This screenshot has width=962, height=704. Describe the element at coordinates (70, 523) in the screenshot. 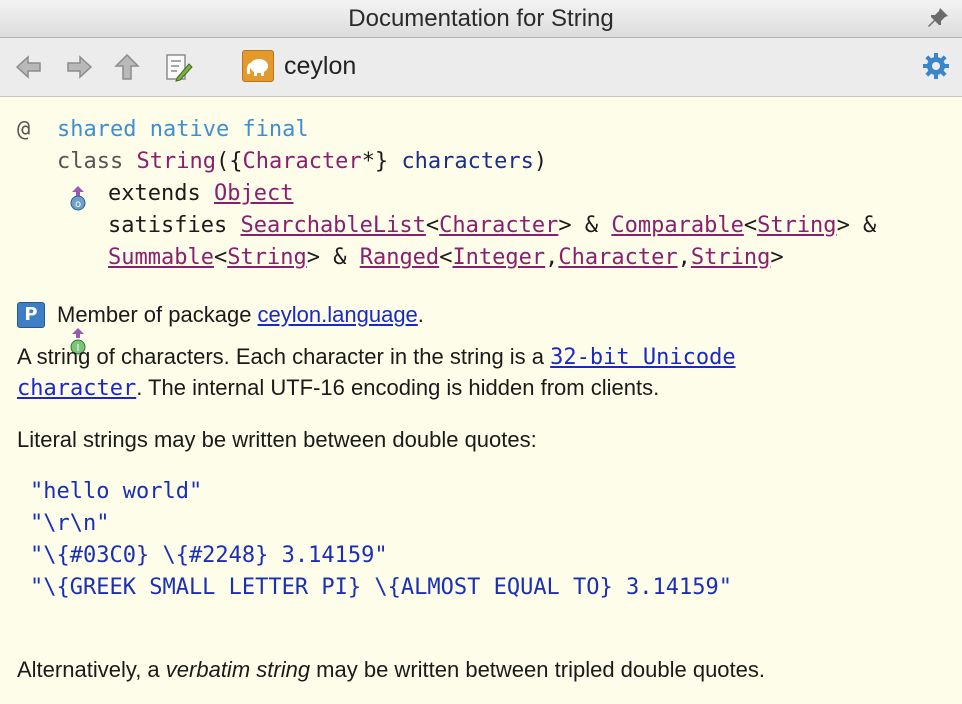

I see `code-line: "\r\n"` at that location.